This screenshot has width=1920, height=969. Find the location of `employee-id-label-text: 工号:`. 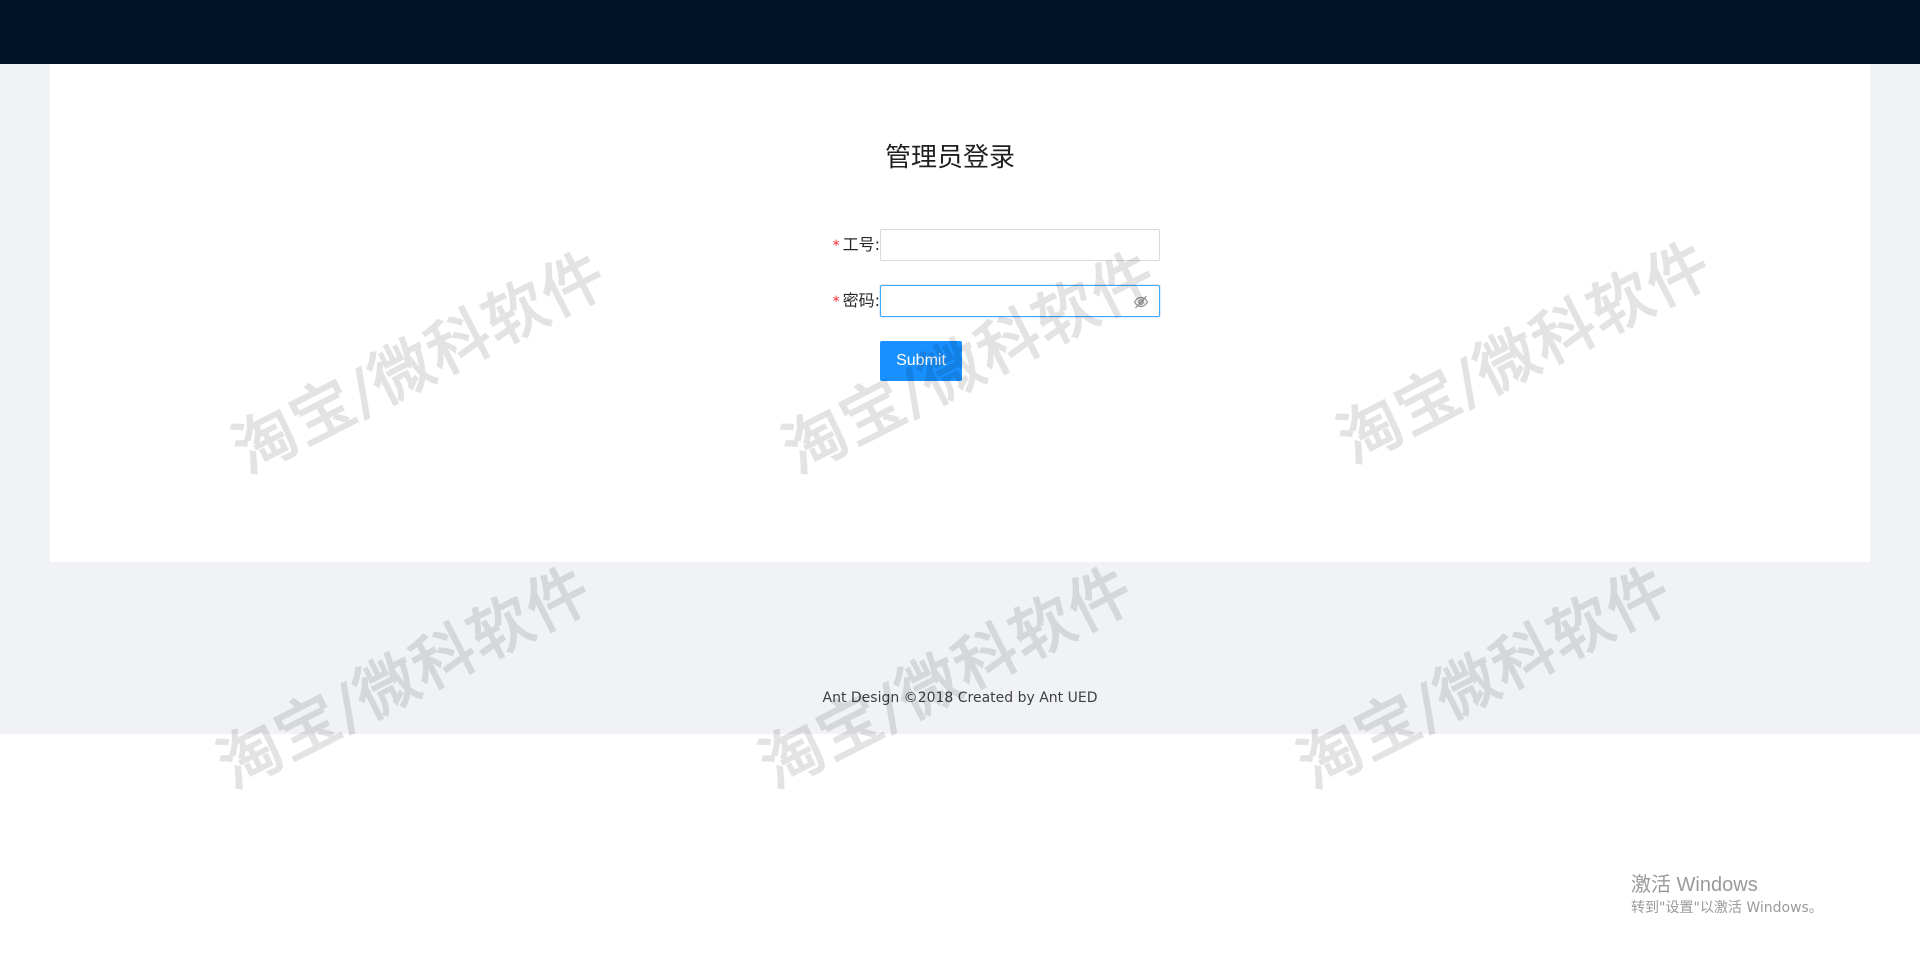

employee-id-label-text: 工号: is located at coordinates (861, 244).